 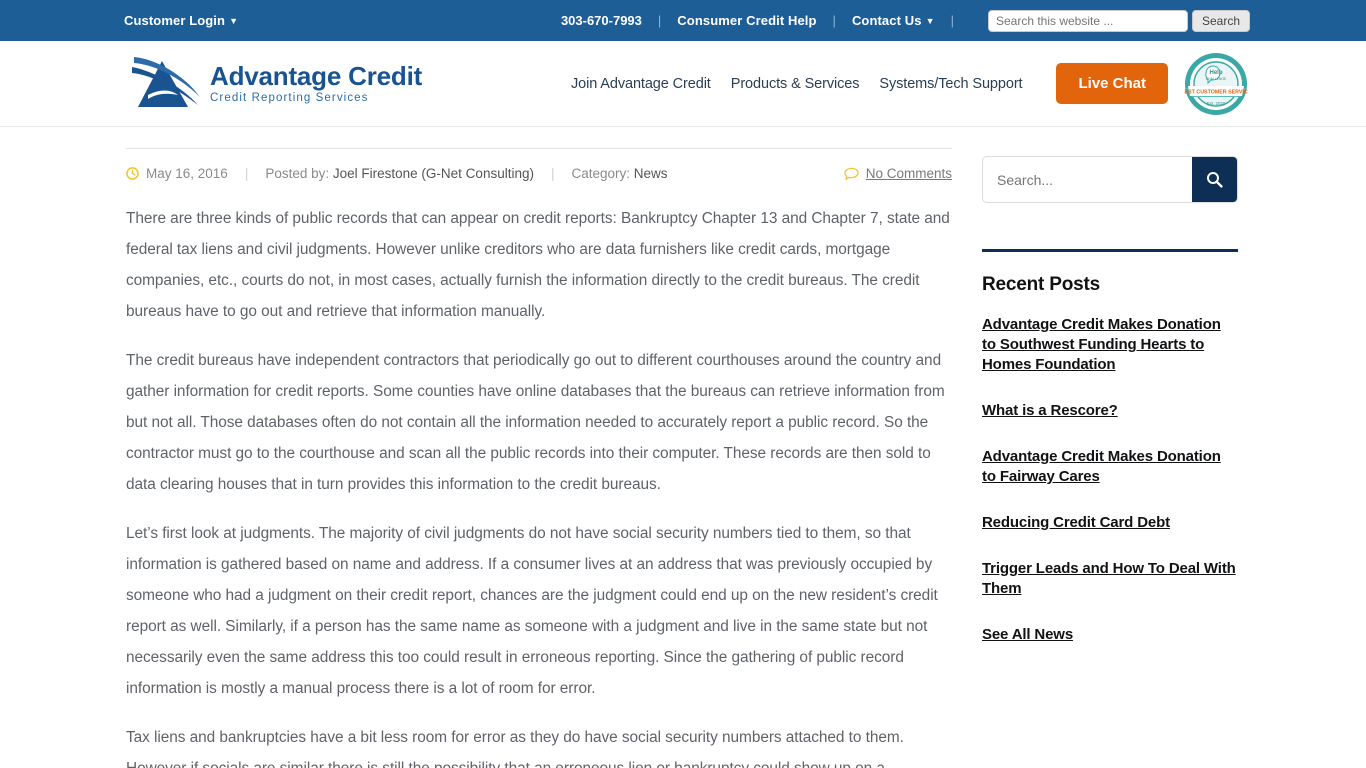 I want to click on post-category-link: News, so click(x=651, y=173).